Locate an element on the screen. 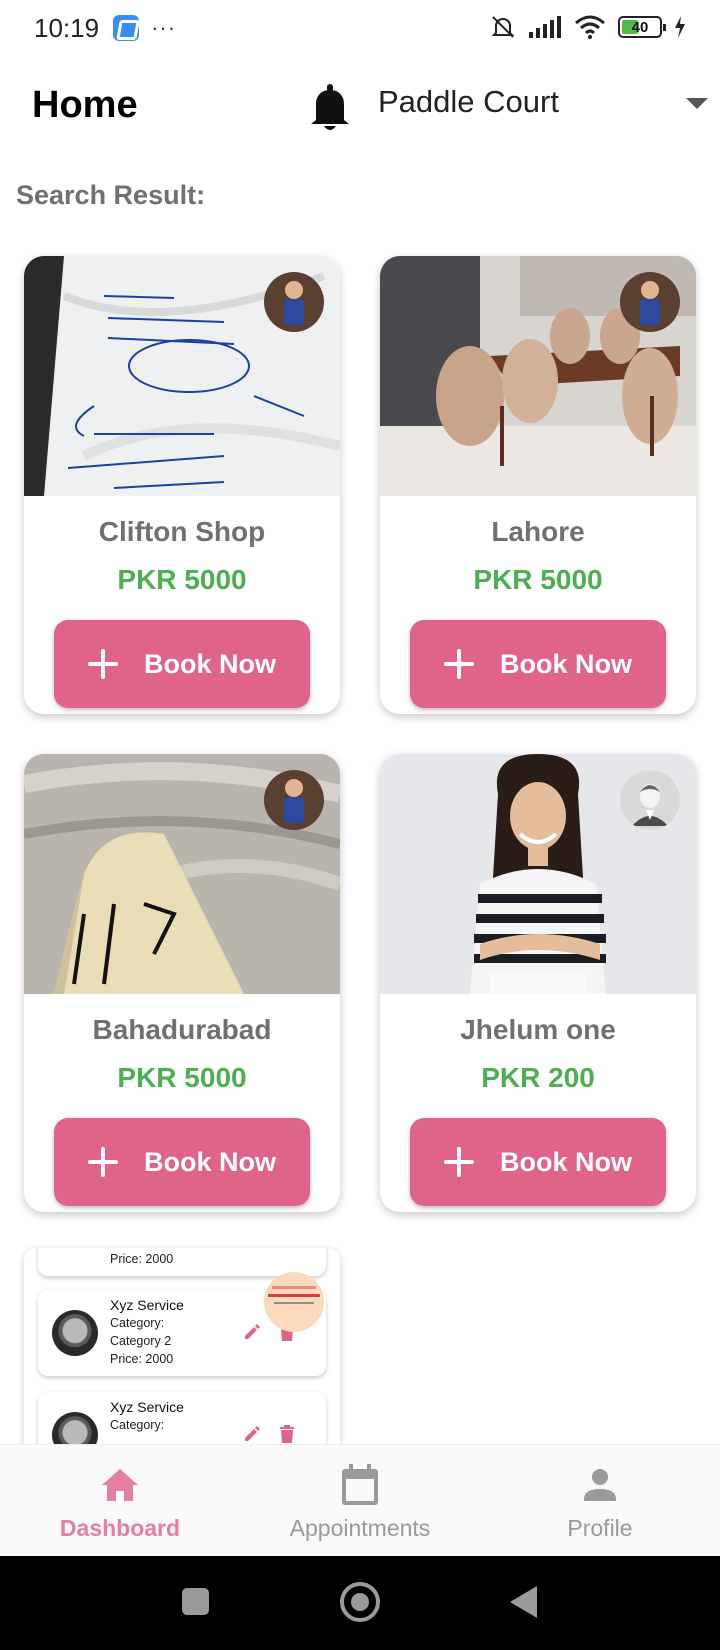 This screenshot has height=1650, width=720. venue-image-portrait is located at coordinates (538, 874).